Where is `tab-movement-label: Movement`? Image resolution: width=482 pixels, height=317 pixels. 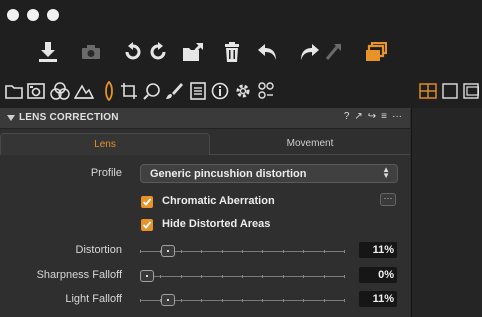 tab-movement-label: Movement is located at coordinates (310, 143).